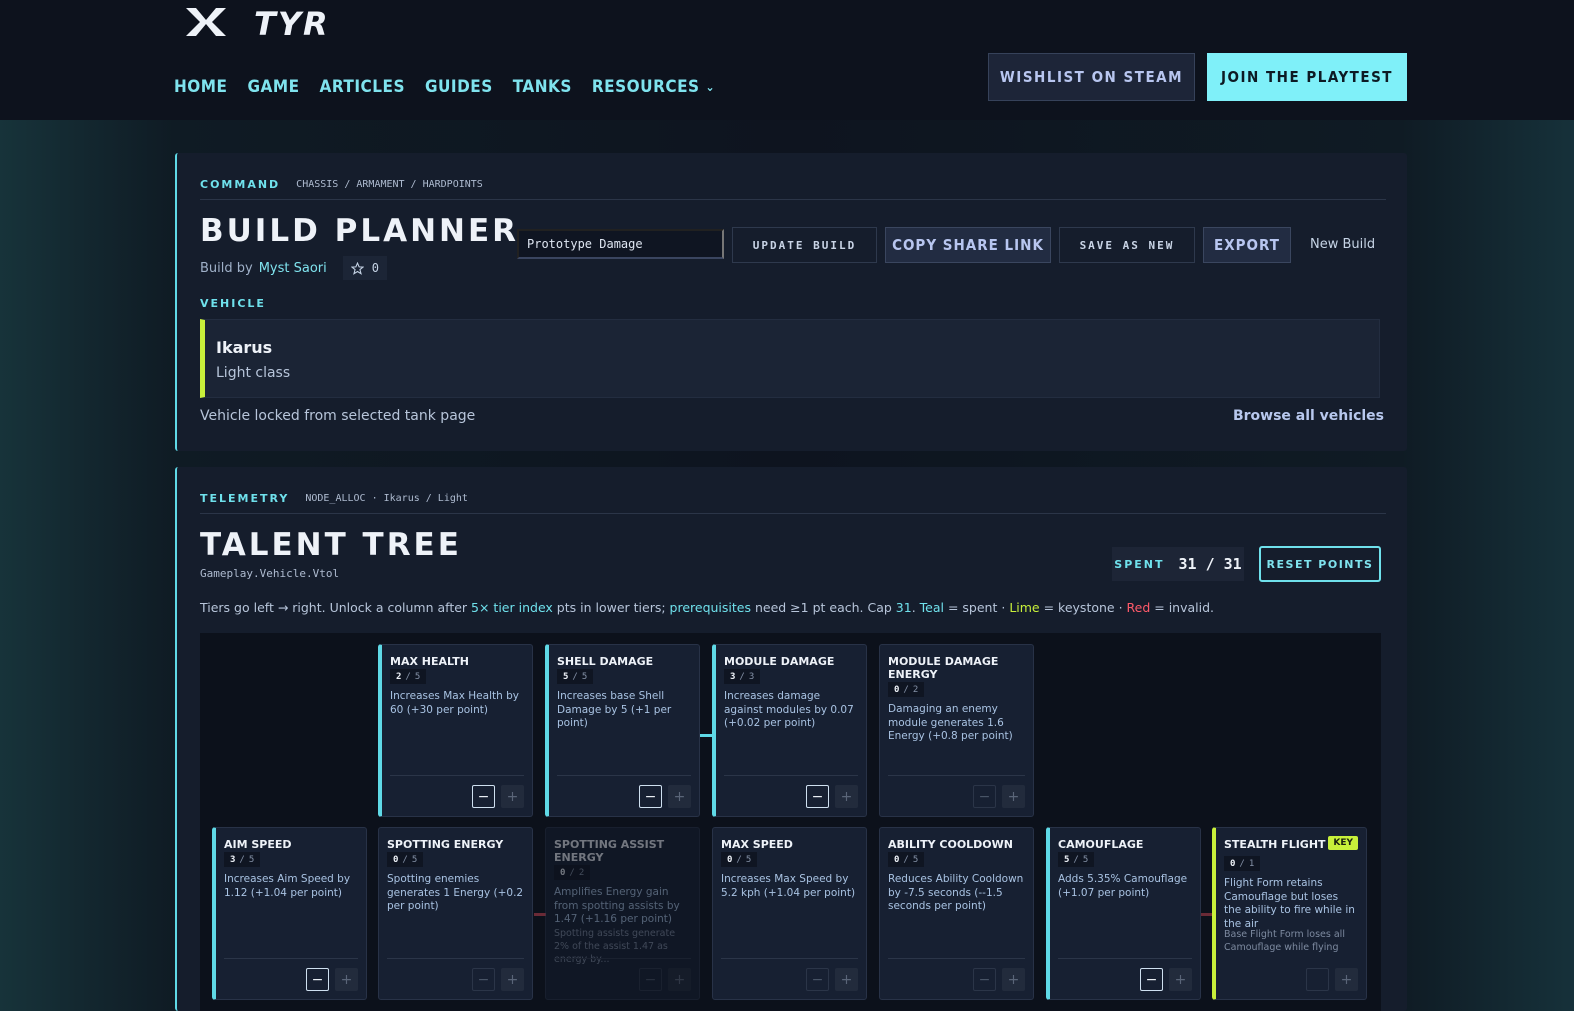  What do you see at coordinates (620, 244) in the screenshot?
I see `build-name-input` at bounding box center [620, 244].